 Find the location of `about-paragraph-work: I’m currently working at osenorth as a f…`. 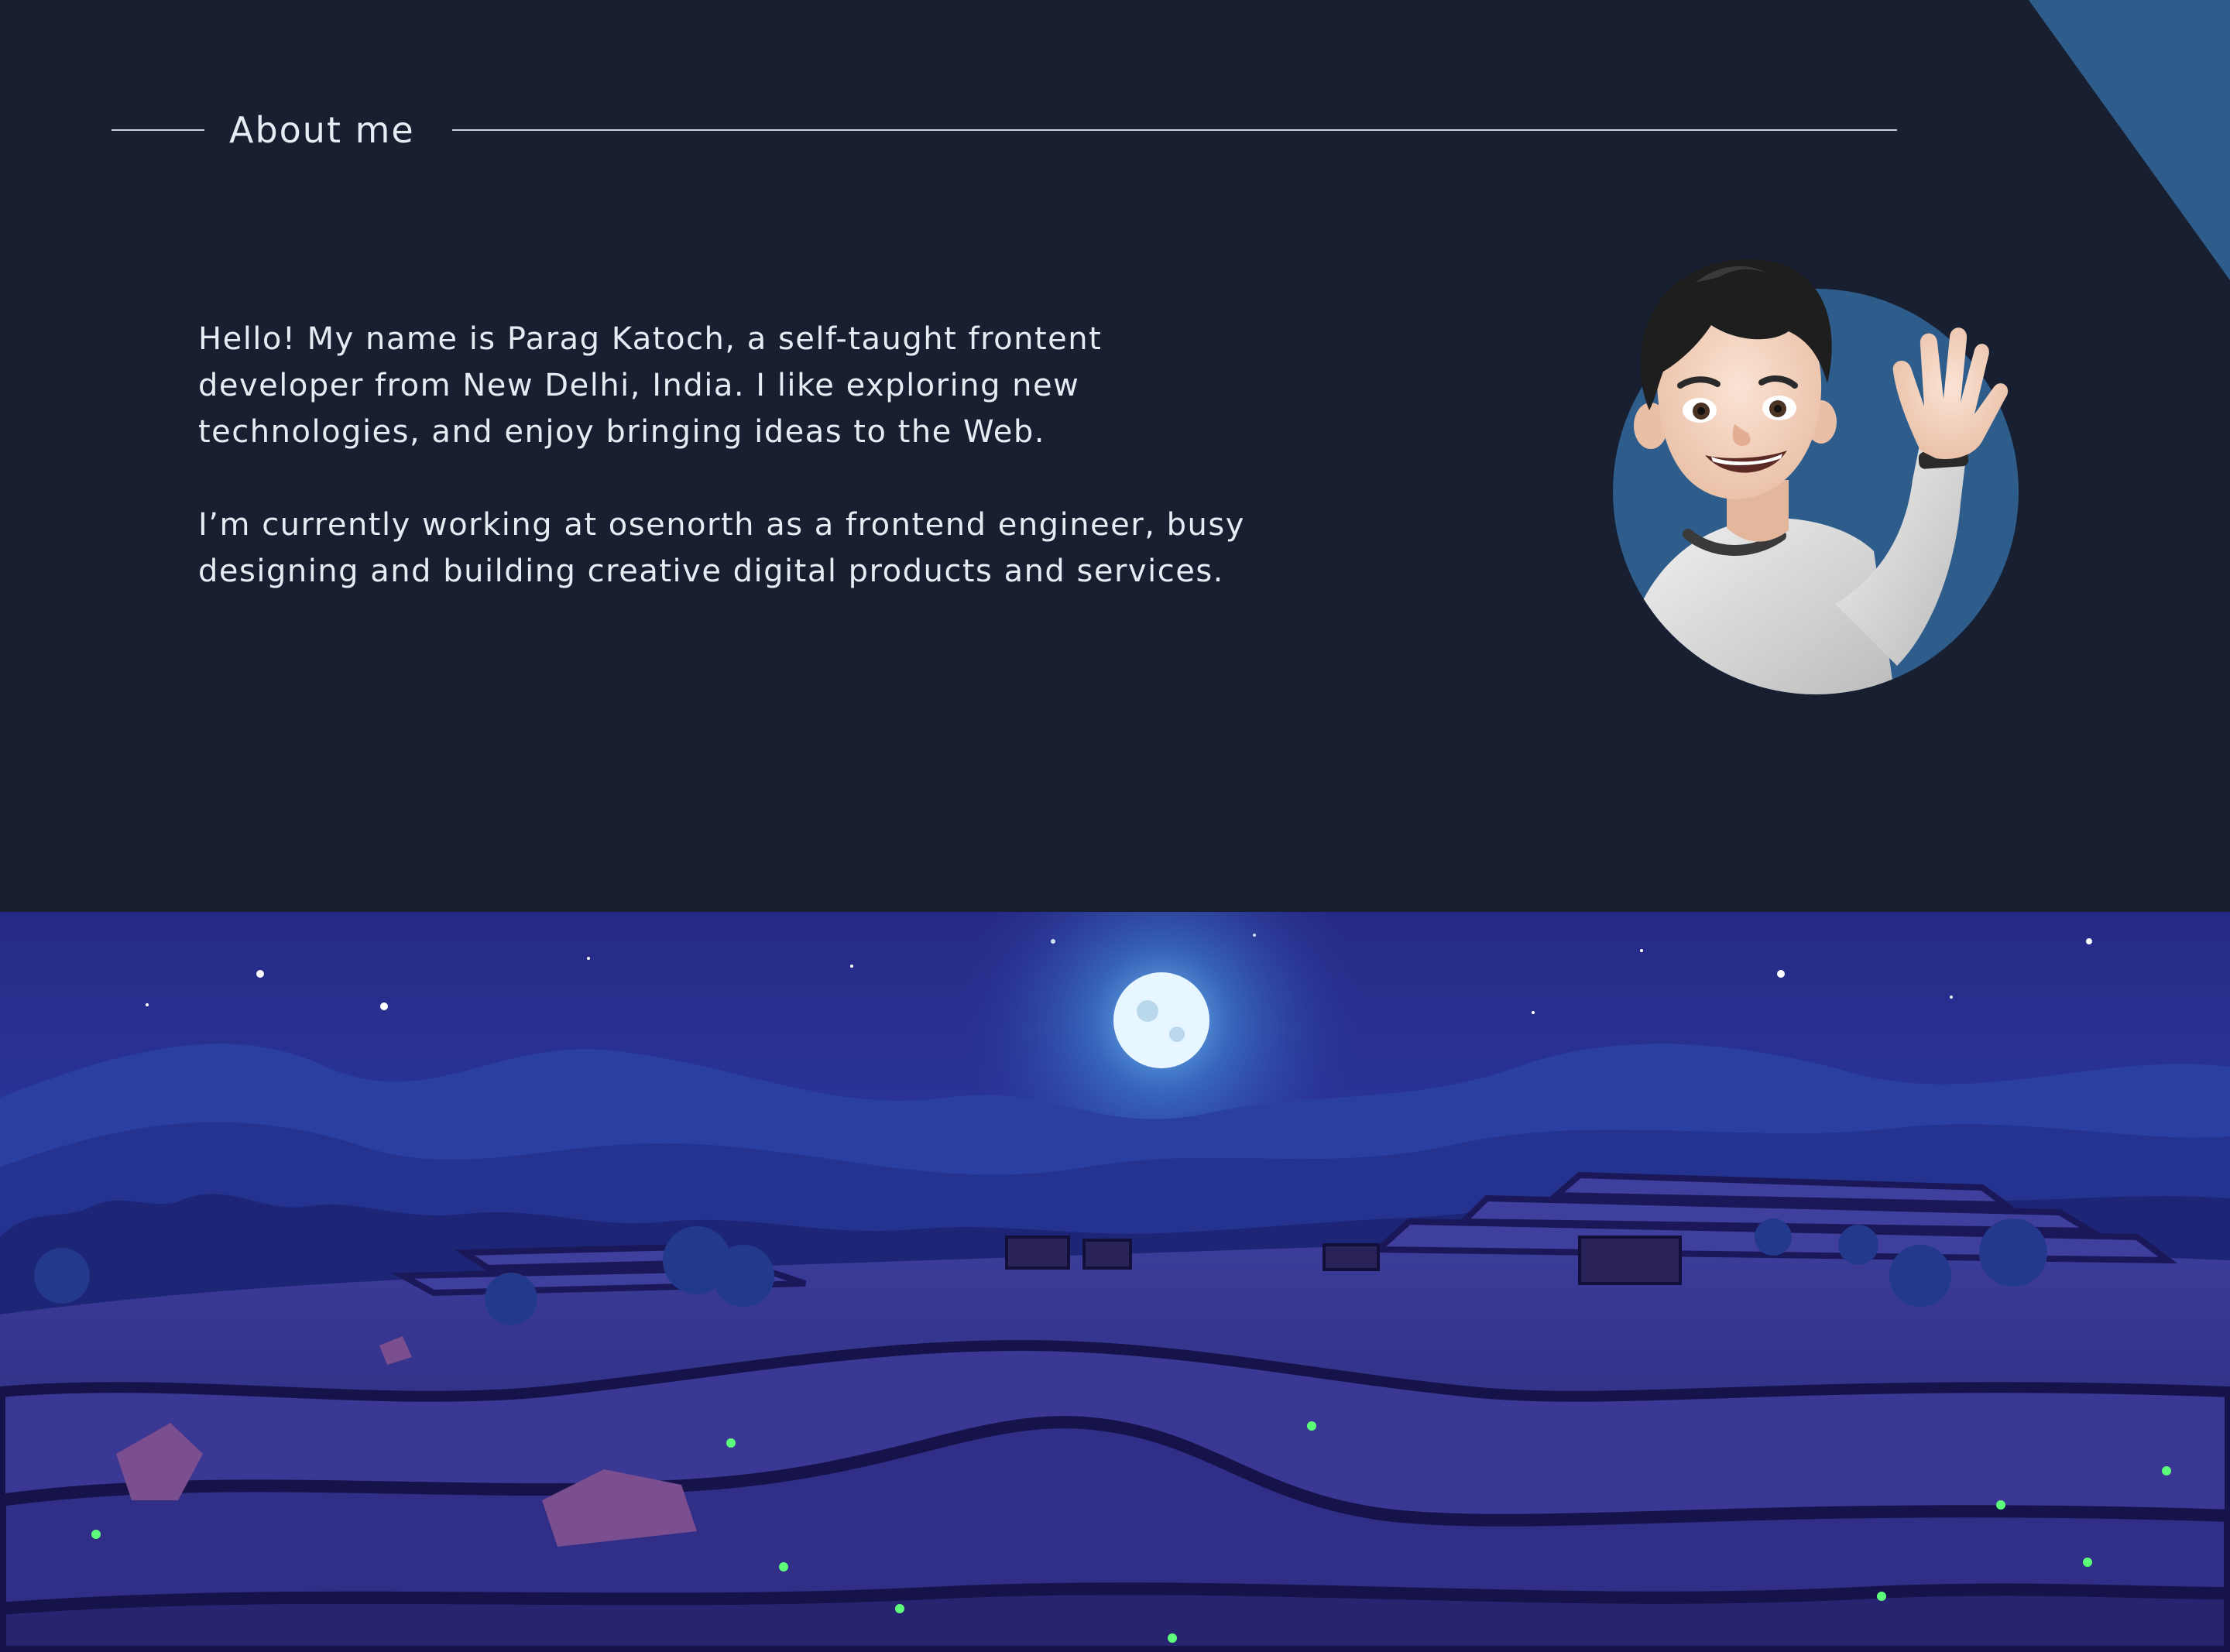

about-paragraph-work: I’m currently working at osenorth as a f… is located at coordinates (721, 548).